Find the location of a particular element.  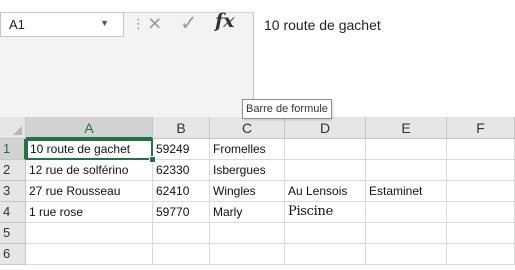

row-header-4: 4 is located at coordinates (13, 212).